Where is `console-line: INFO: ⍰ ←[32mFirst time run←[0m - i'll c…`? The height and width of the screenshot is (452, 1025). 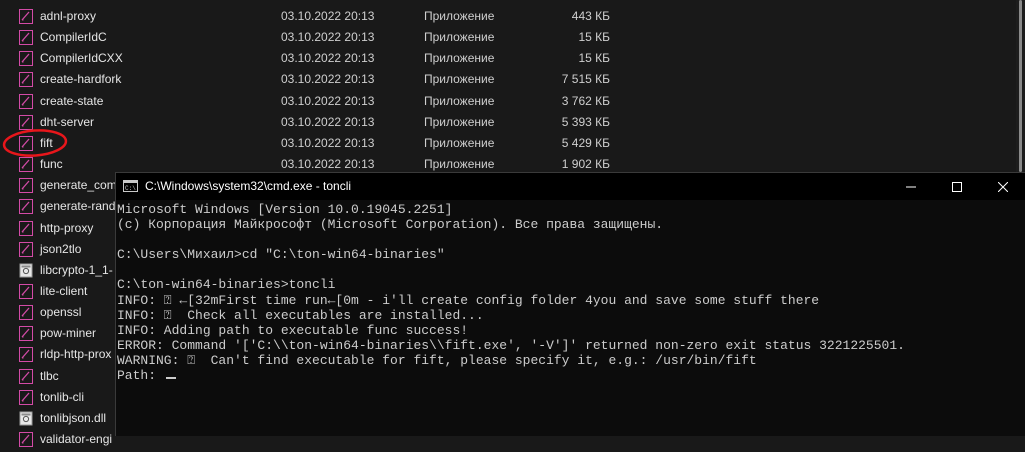 console-line: INFO: ⍰ ←[32mFirst time run←[0m - i'll c… is located at coordinates (570, 300).